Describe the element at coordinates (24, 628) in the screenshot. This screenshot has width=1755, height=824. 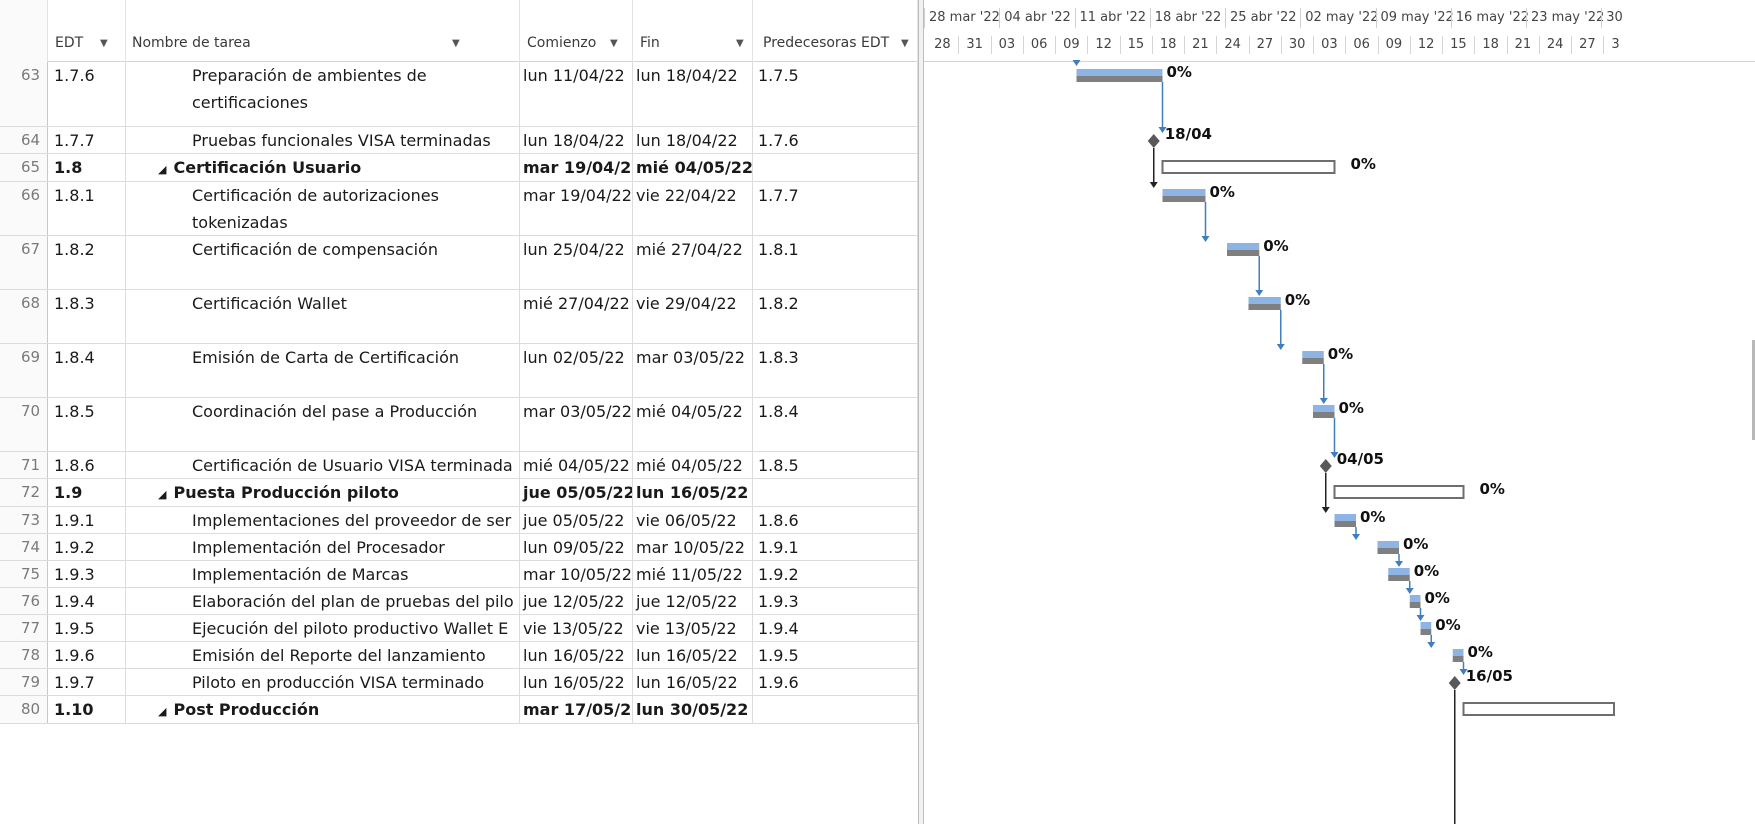
I see `row-number: 77` at that location.